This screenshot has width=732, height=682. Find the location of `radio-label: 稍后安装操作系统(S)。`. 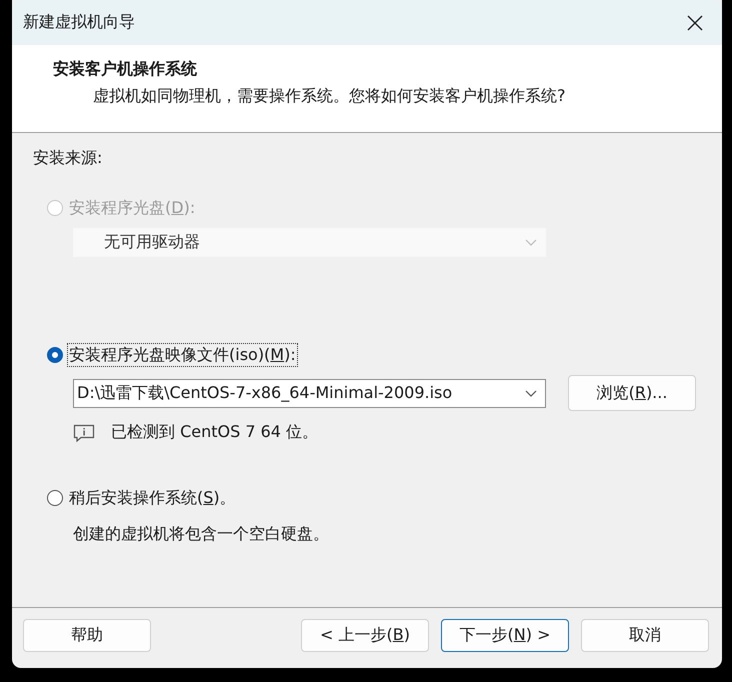

radio-label: 稍后安装操作系统(S)。 is located at coordinates (152, 498).